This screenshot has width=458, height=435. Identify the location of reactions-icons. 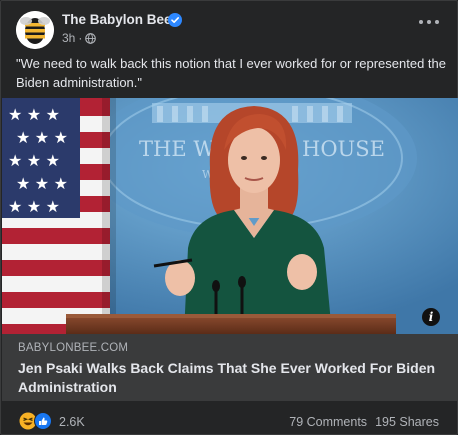
(36, 421).